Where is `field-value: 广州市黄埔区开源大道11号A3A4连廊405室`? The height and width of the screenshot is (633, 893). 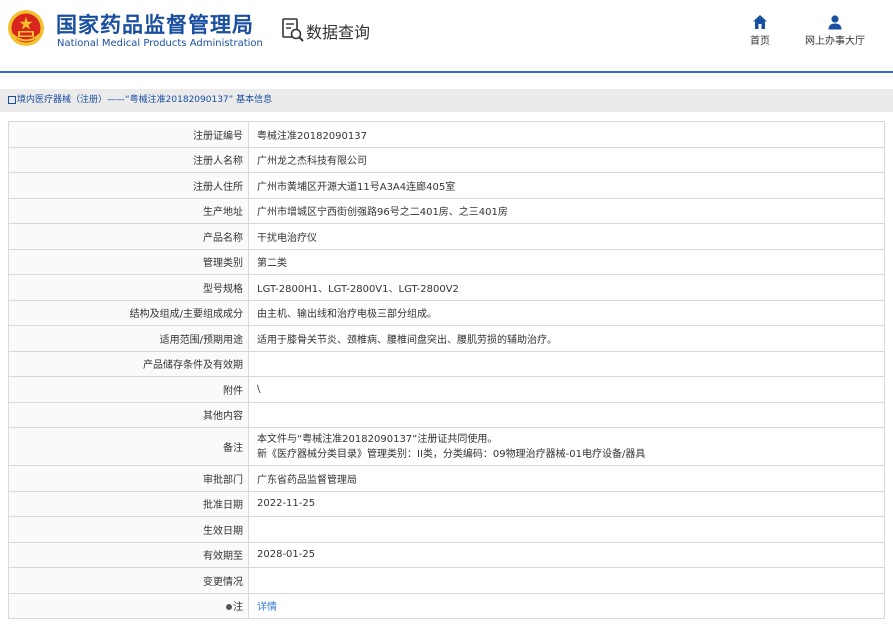 field-value: 广州市黄埔区开源大道11号A3A4连廊405室 is located at coordinates (566, 185).